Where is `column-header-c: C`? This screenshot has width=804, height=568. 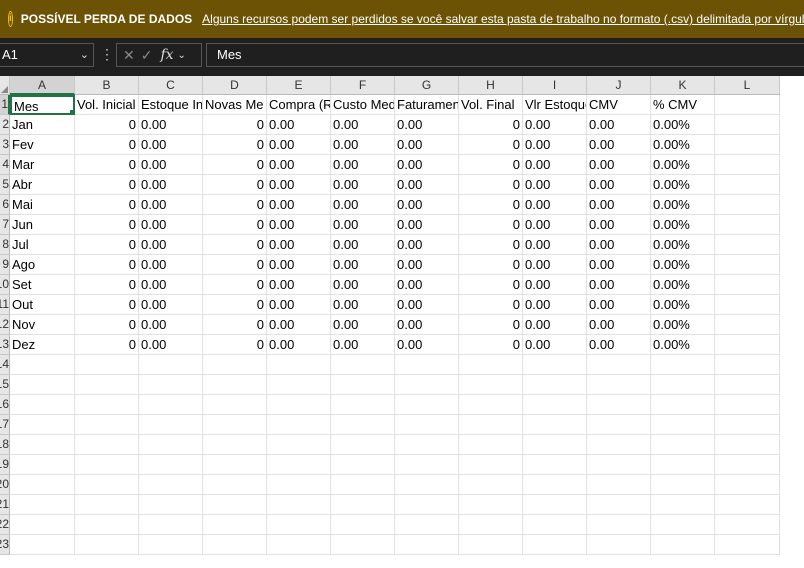 column-header-c: C is located at coordinates (171, 85).